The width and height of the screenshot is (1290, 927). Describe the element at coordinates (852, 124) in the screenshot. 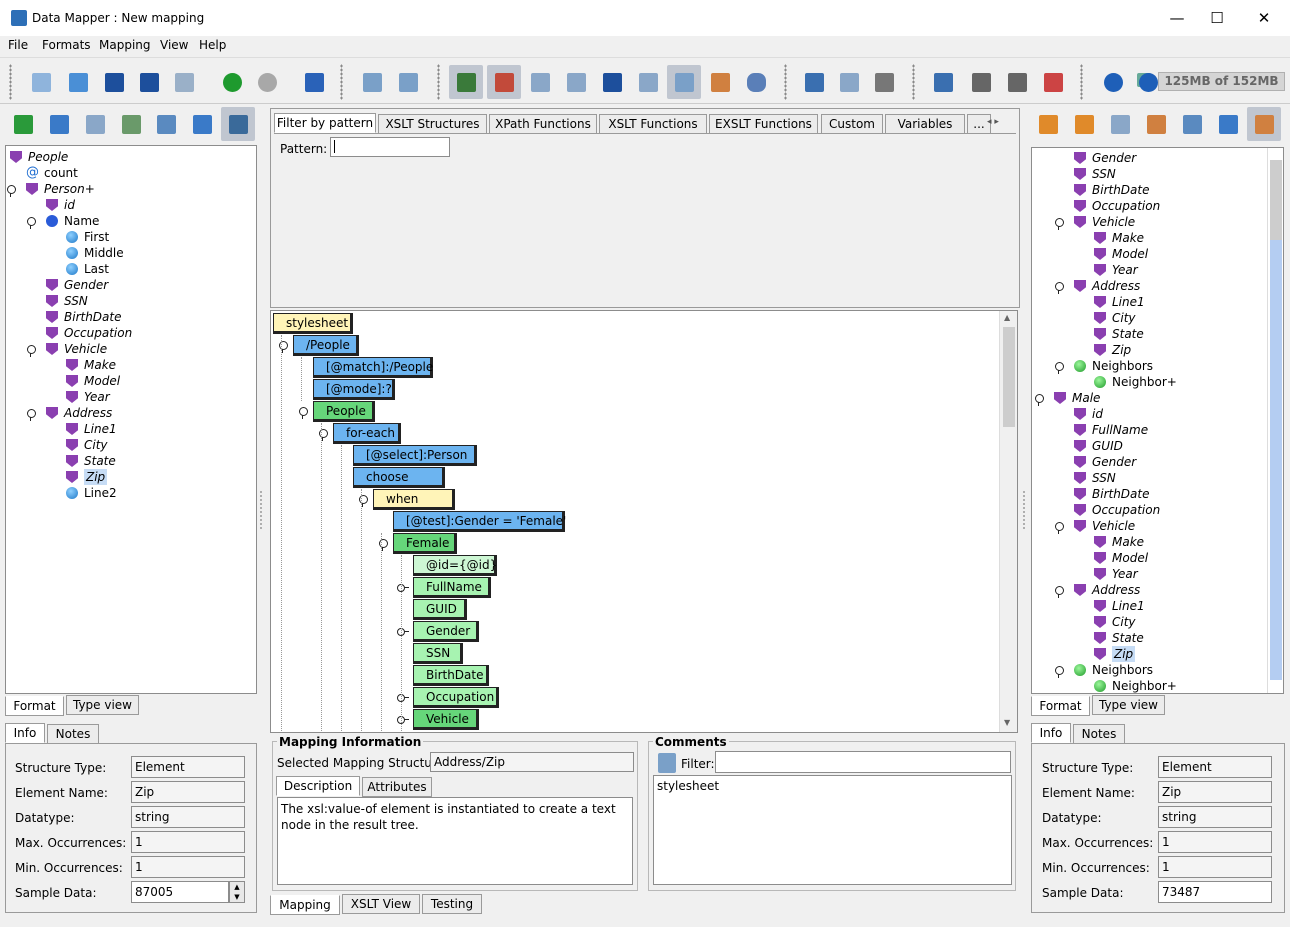

I see `tab-function-5: Custom` at that location.